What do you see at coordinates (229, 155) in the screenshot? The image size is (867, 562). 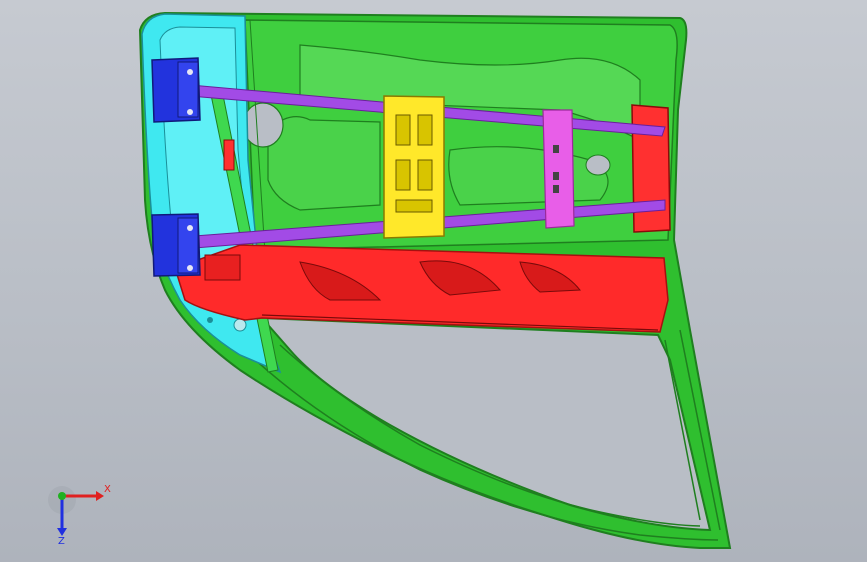 I see `hinge-red-marker` at bounding box center [229, 155].